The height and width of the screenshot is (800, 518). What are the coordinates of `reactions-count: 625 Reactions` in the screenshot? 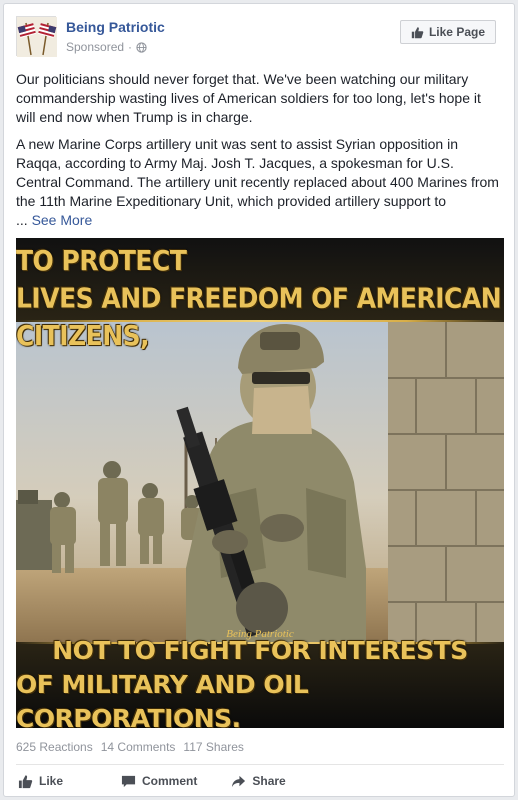 It's located at (54, 749).